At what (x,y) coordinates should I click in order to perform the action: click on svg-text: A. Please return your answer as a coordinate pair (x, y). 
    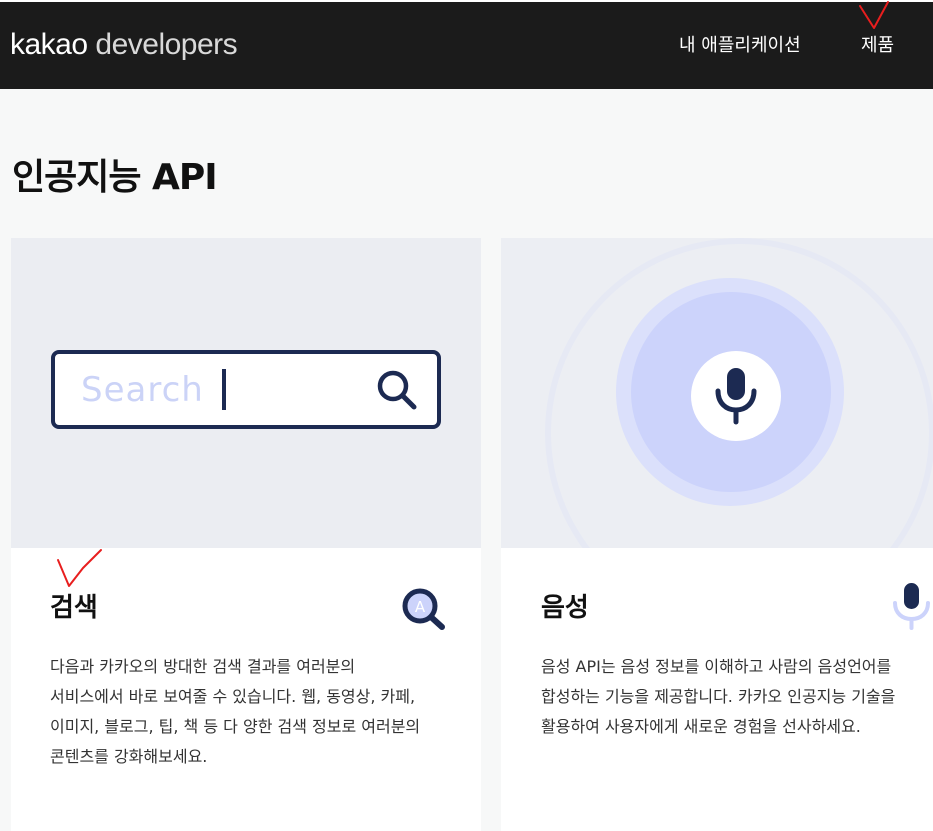
    Looking at the image, I should click on (420, 607).